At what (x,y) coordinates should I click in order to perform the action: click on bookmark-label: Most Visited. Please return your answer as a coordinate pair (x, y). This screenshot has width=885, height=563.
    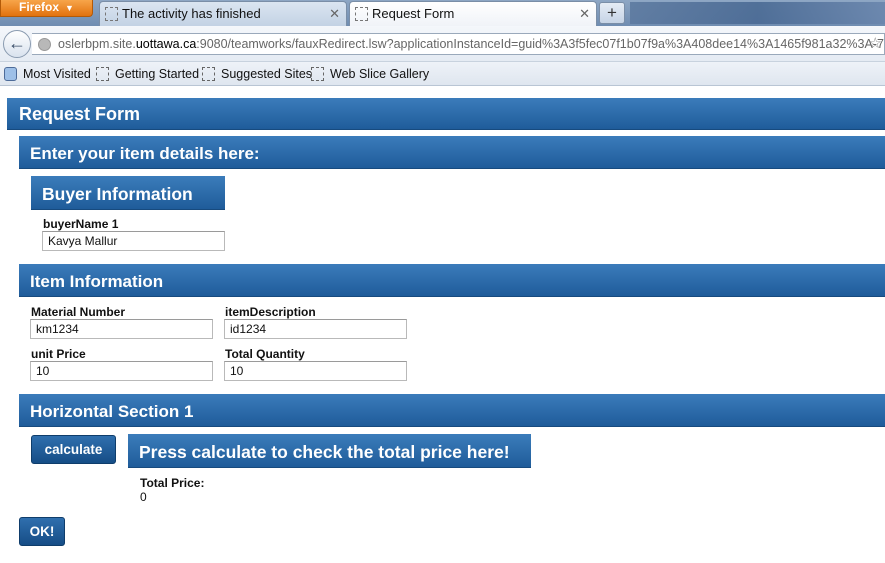
    Looking at the image, I should click on (57, 74).